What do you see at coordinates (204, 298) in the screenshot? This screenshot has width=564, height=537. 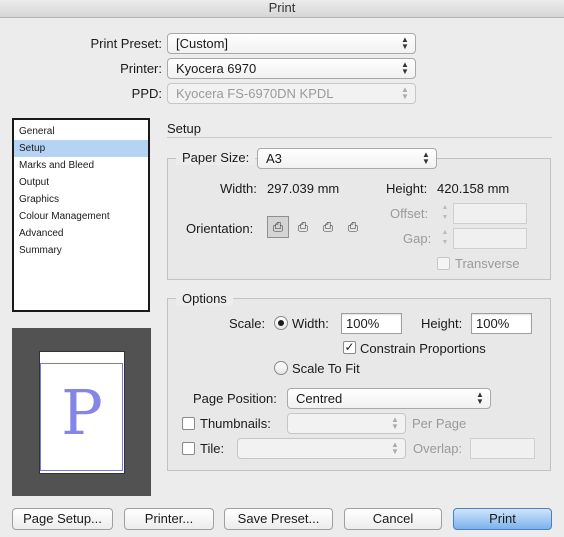 I see `options-title: Options` at bounding box center [204, 298].